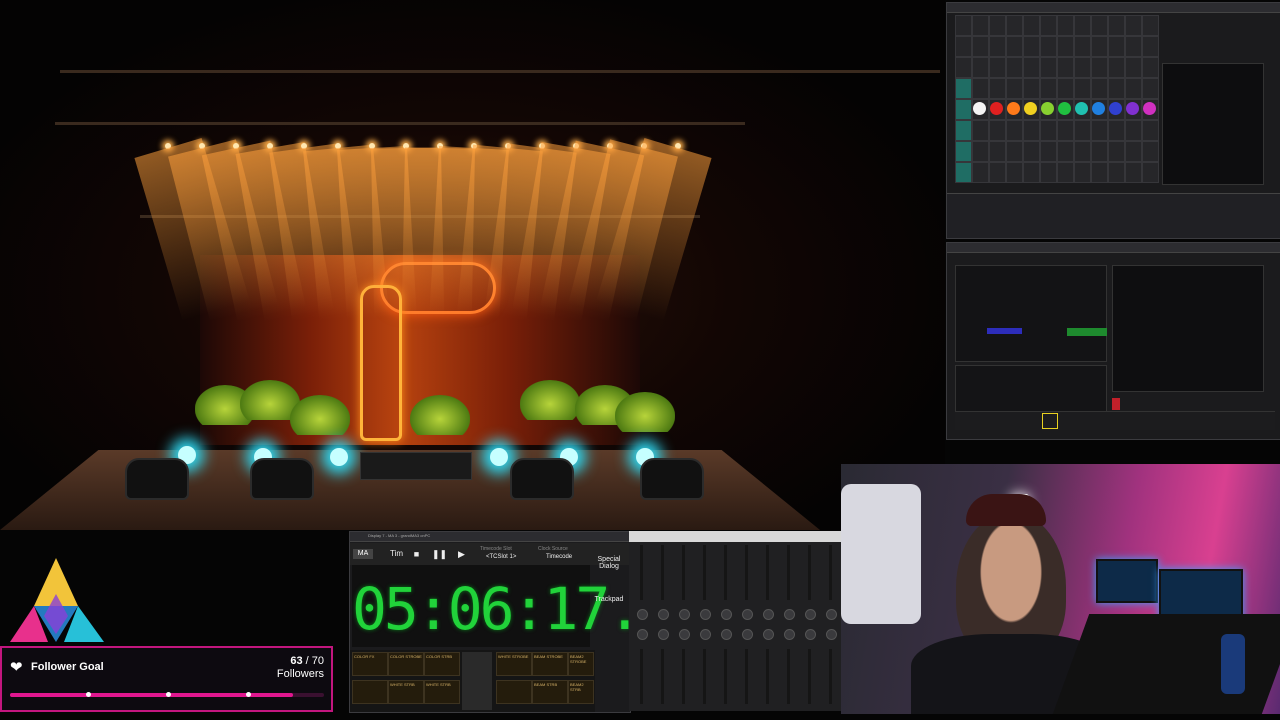 The width and height of the screenshot is (1280, 720). What do you see at coordinates (1113, 8) in the screenshot?
I see `window-titlebar` at bounding box center [1113, 8].